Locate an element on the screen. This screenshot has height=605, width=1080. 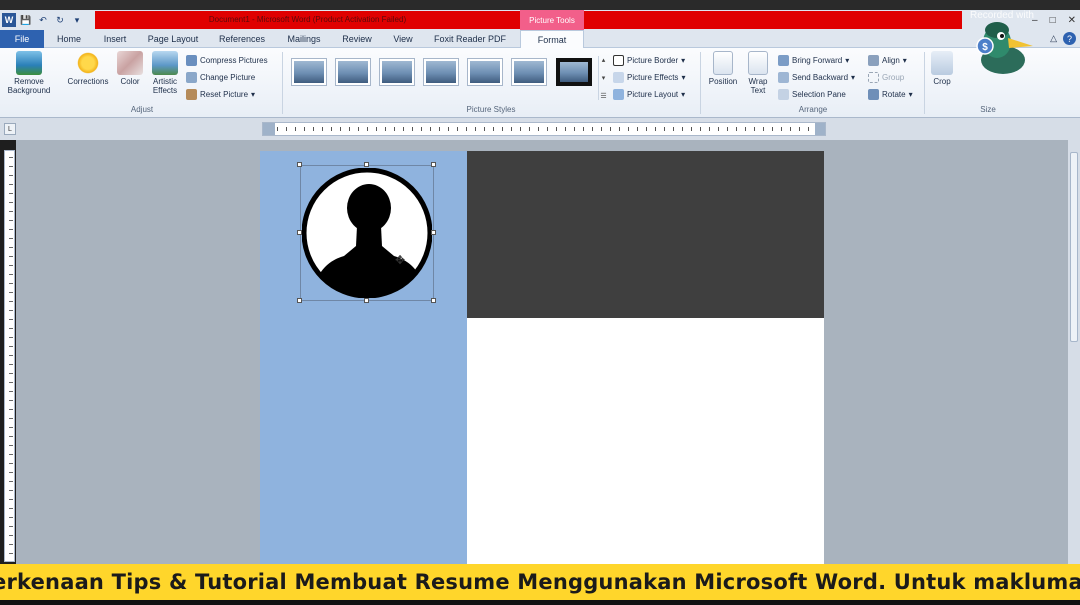
tab-format: Format is located at coordinates (552, 39).